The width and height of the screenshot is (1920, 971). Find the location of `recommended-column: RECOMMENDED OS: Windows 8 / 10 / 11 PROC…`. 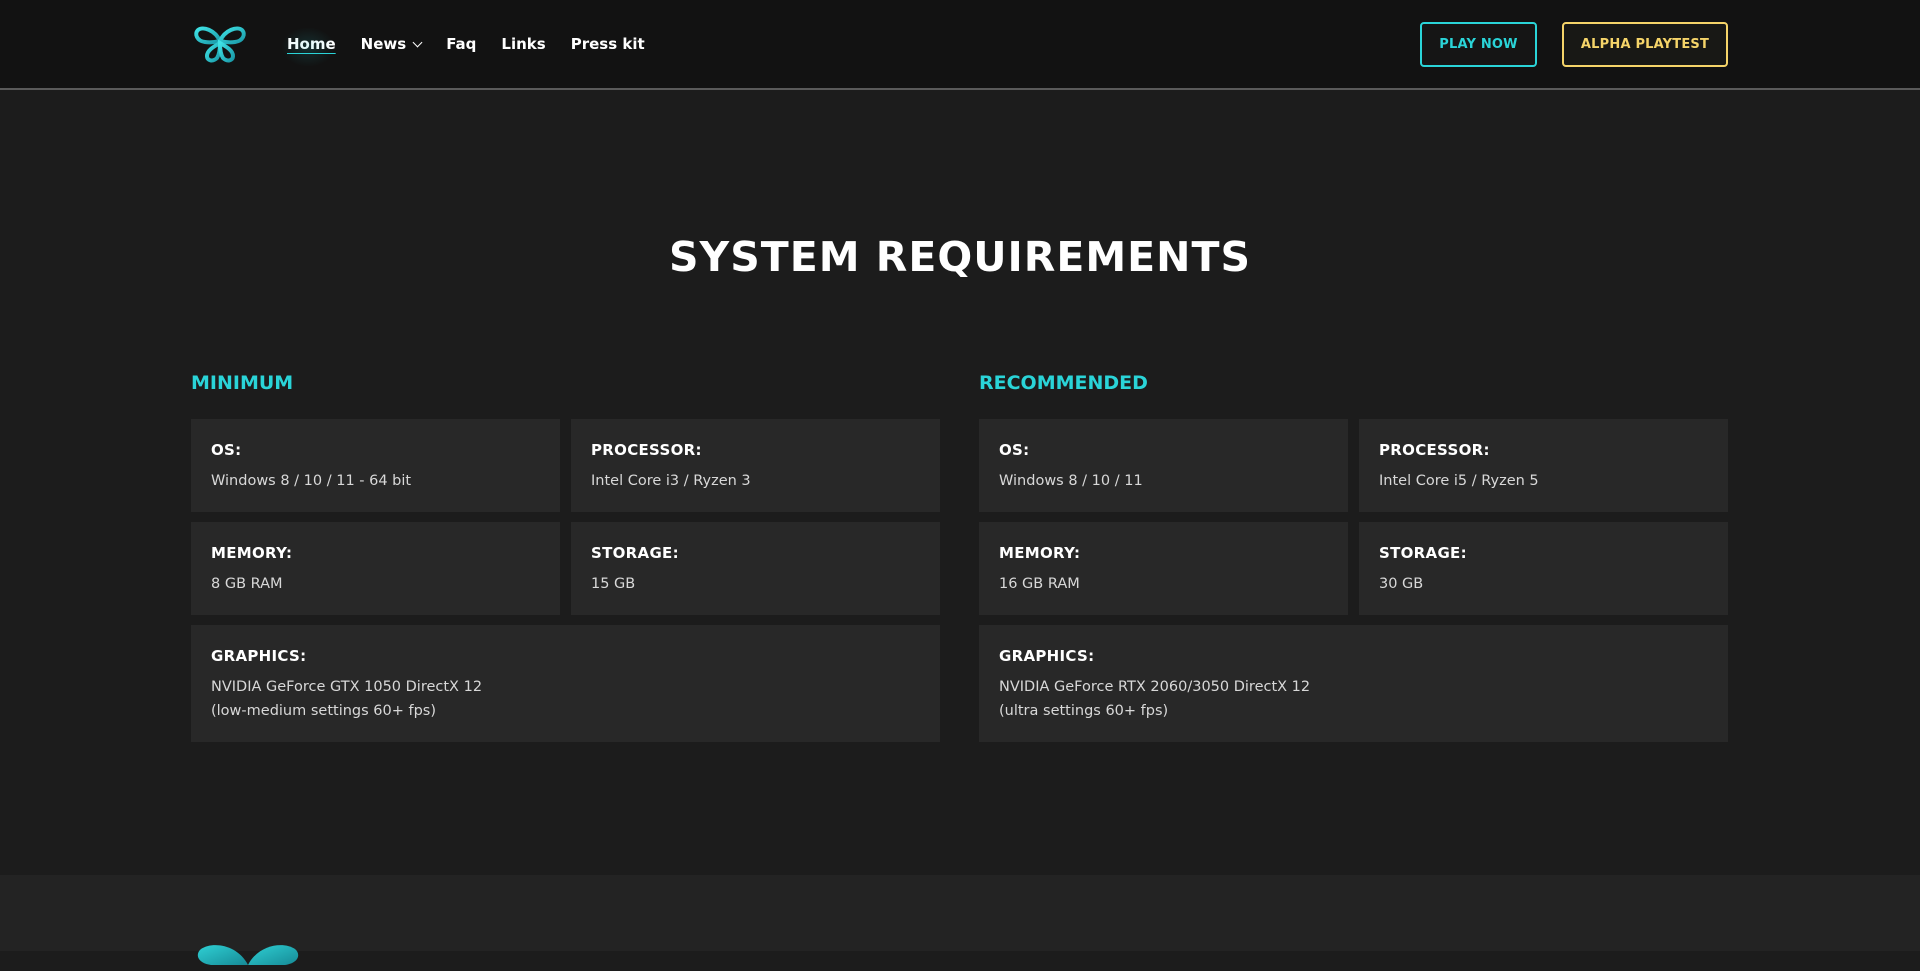

recommended-column: RECOMMENDED OS: Windows 8 / 10 / 11 PROC… is located at coordinates (1353, 557).